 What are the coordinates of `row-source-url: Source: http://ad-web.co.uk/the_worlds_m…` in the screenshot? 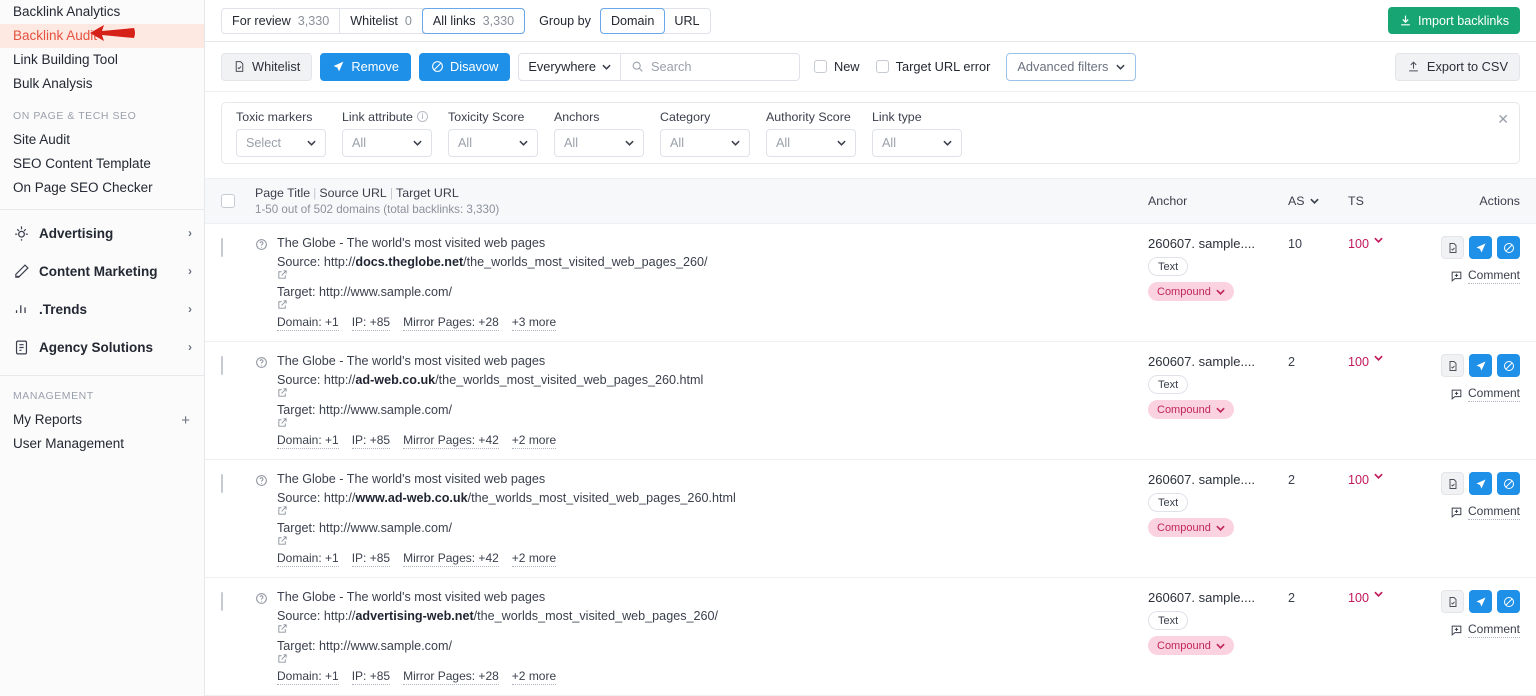 It's located at (712, 385).